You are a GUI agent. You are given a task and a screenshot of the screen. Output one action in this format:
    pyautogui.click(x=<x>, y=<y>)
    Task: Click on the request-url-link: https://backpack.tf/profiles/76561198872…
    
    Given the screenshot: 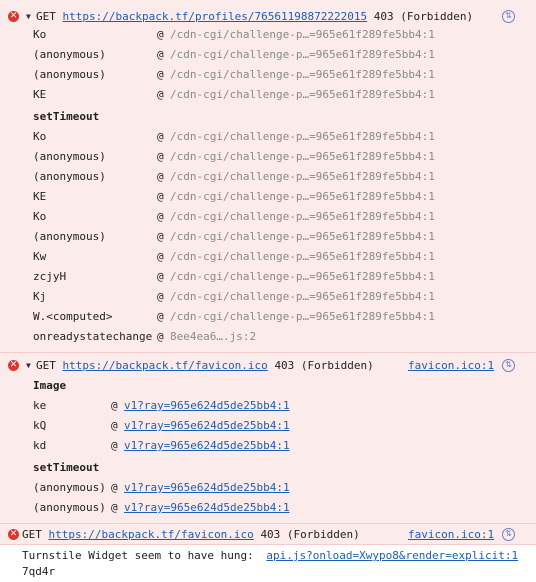 What is the action you would take?
    pyautogui.click(x=215, y=16)
    